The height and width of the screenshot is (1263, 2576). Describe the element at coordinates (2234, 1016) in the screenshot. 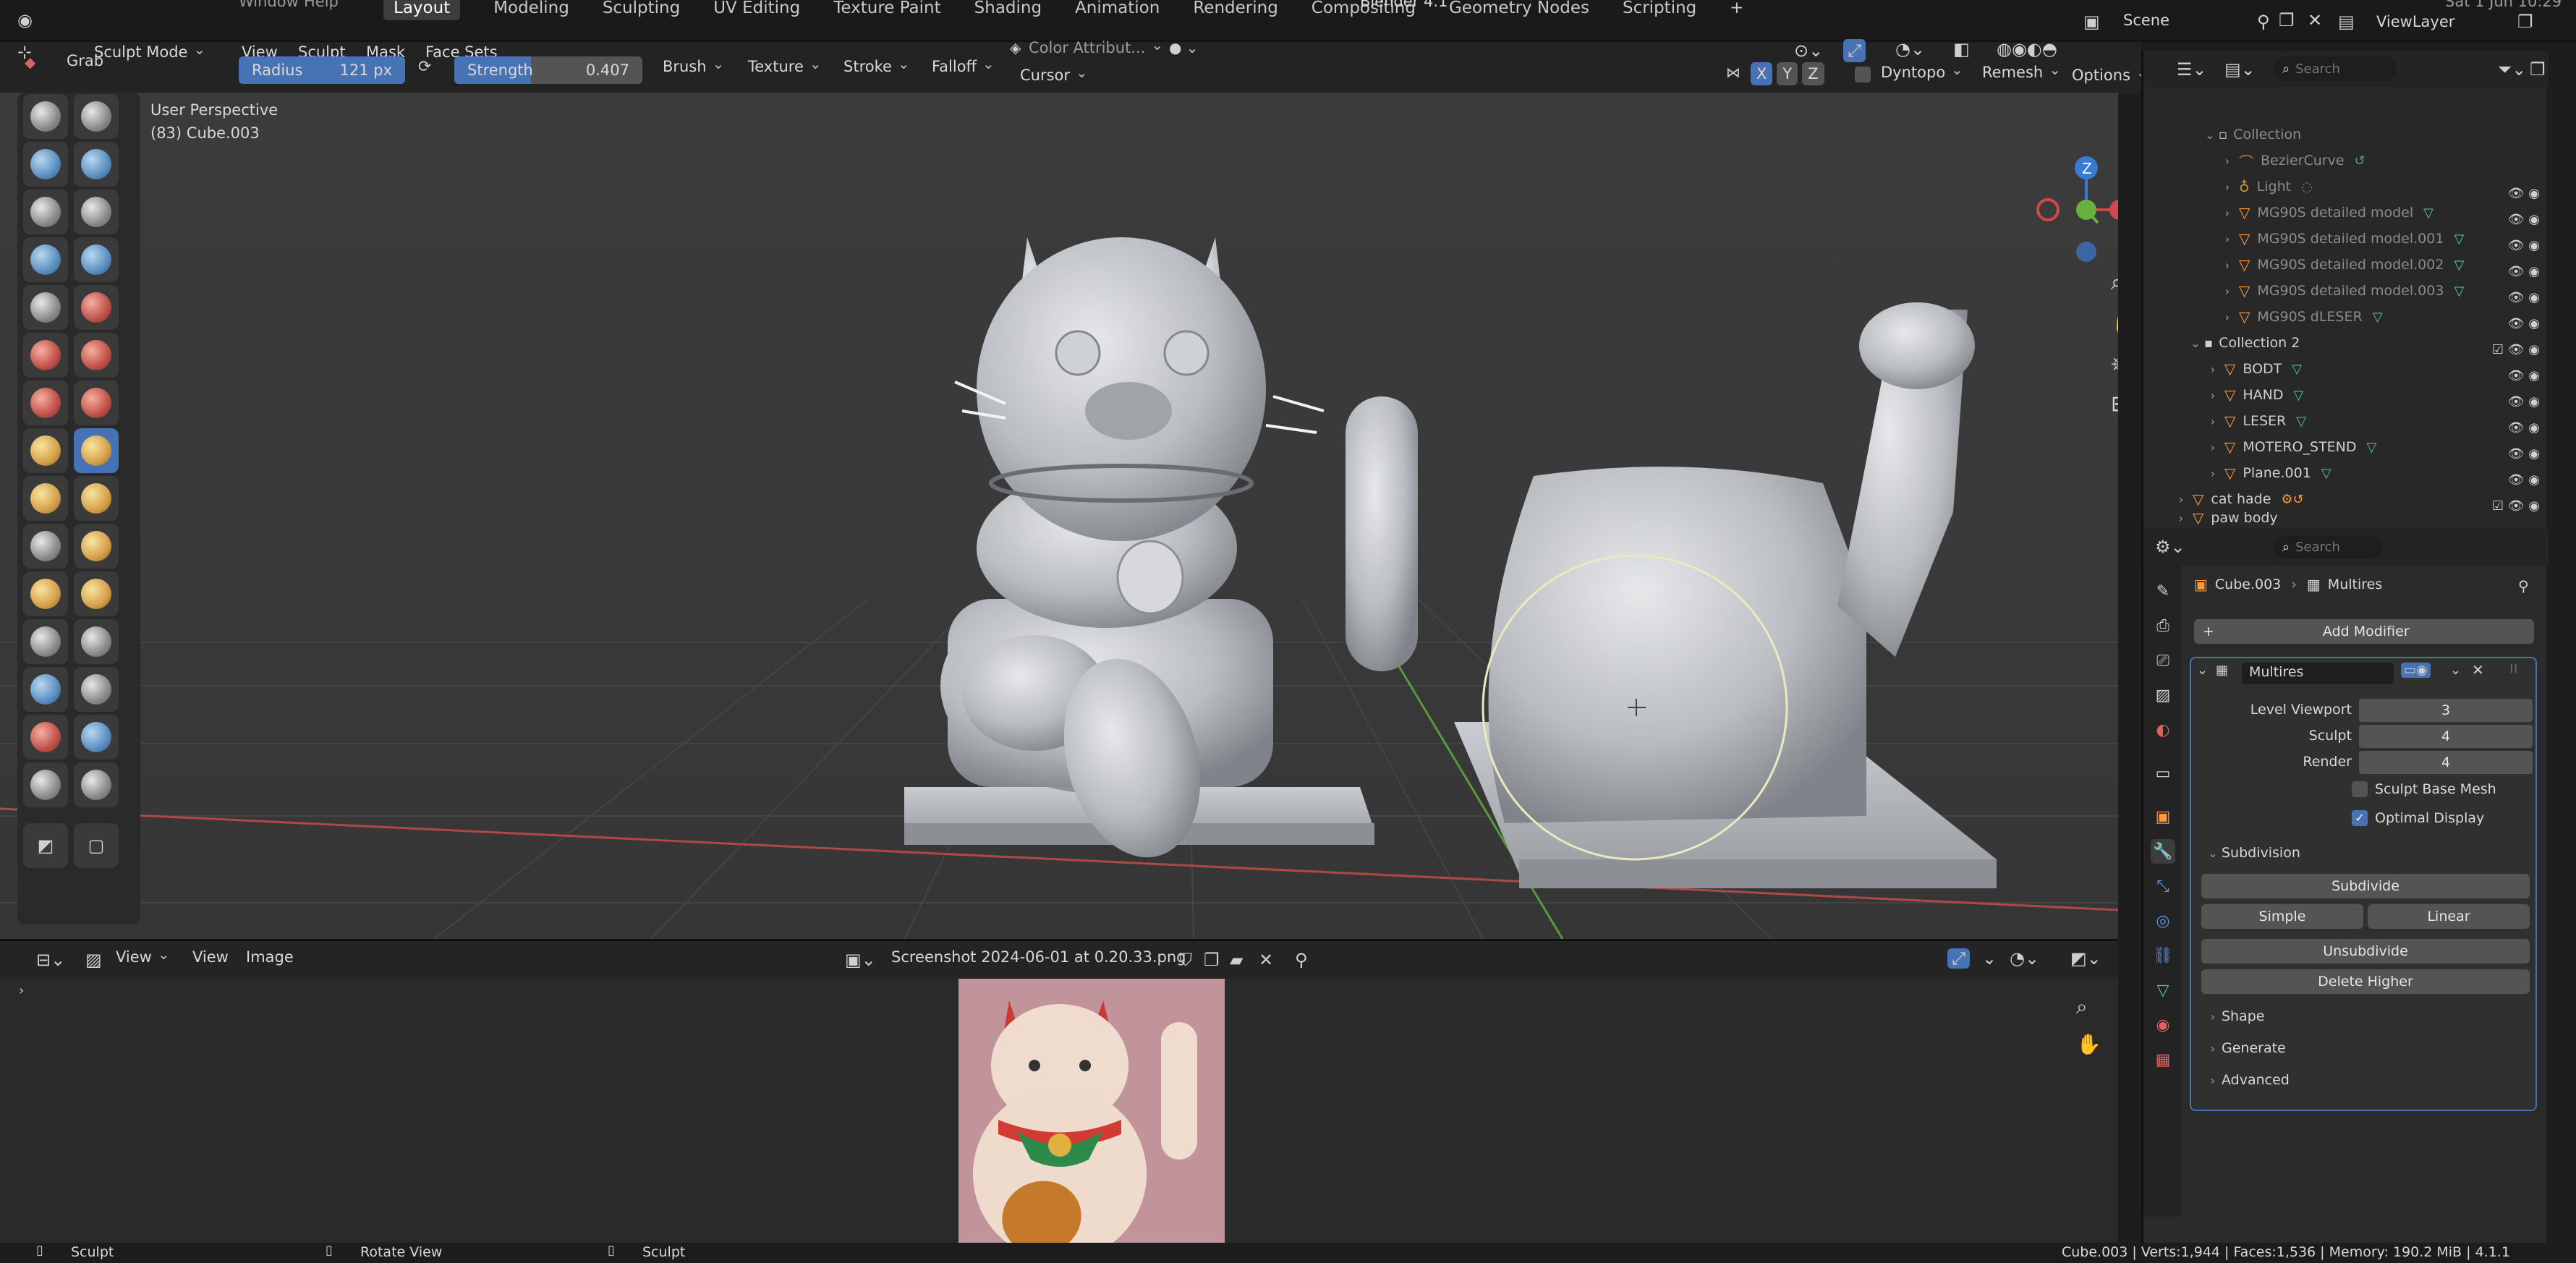

I see `shape-subpanel-header: › Shape` at that location.